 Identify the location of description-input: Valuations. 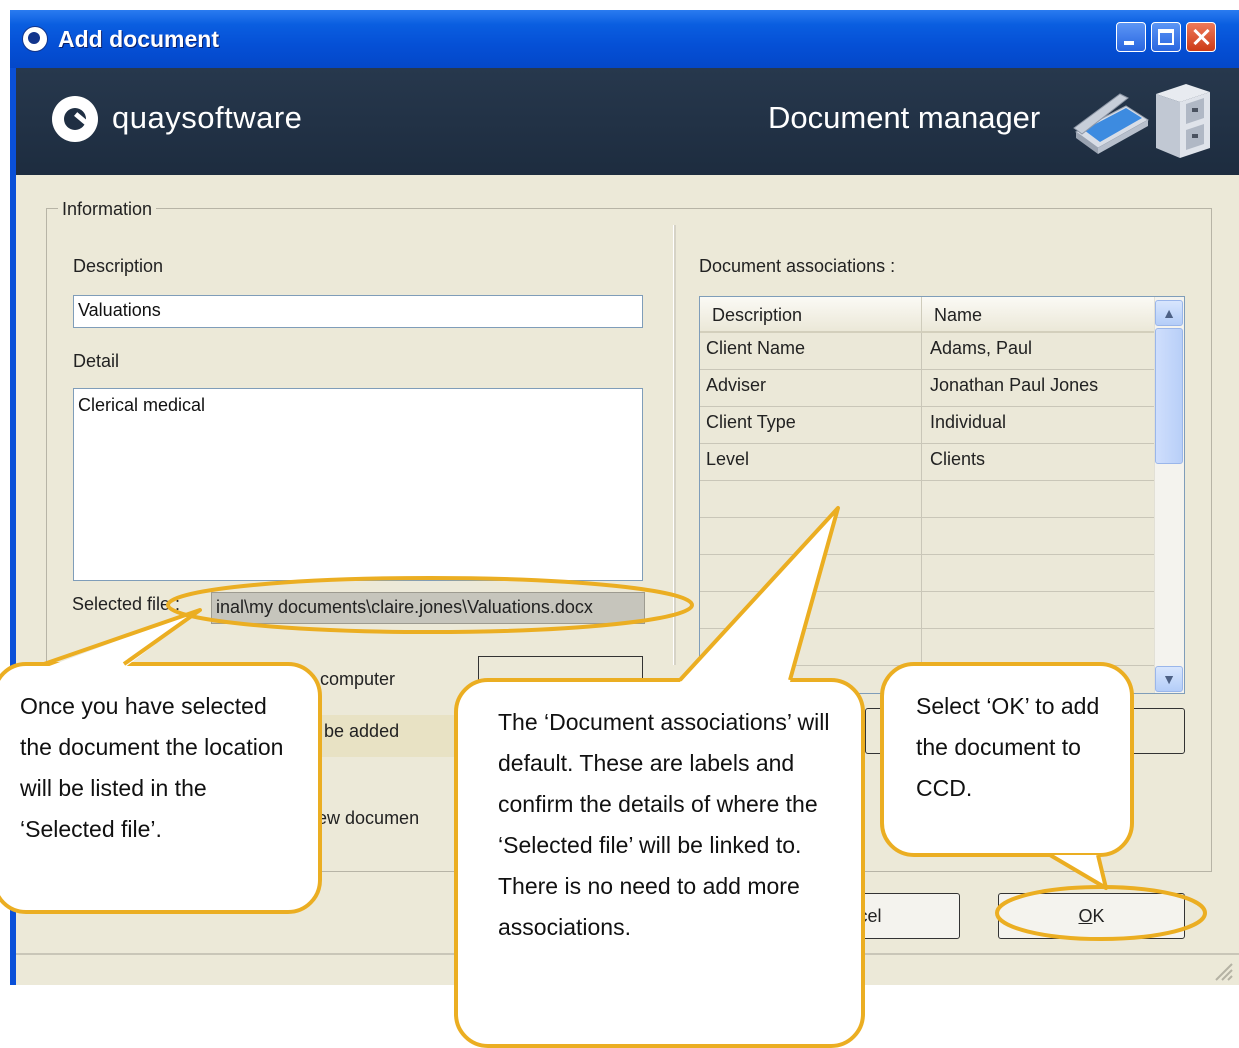
(358, 311).